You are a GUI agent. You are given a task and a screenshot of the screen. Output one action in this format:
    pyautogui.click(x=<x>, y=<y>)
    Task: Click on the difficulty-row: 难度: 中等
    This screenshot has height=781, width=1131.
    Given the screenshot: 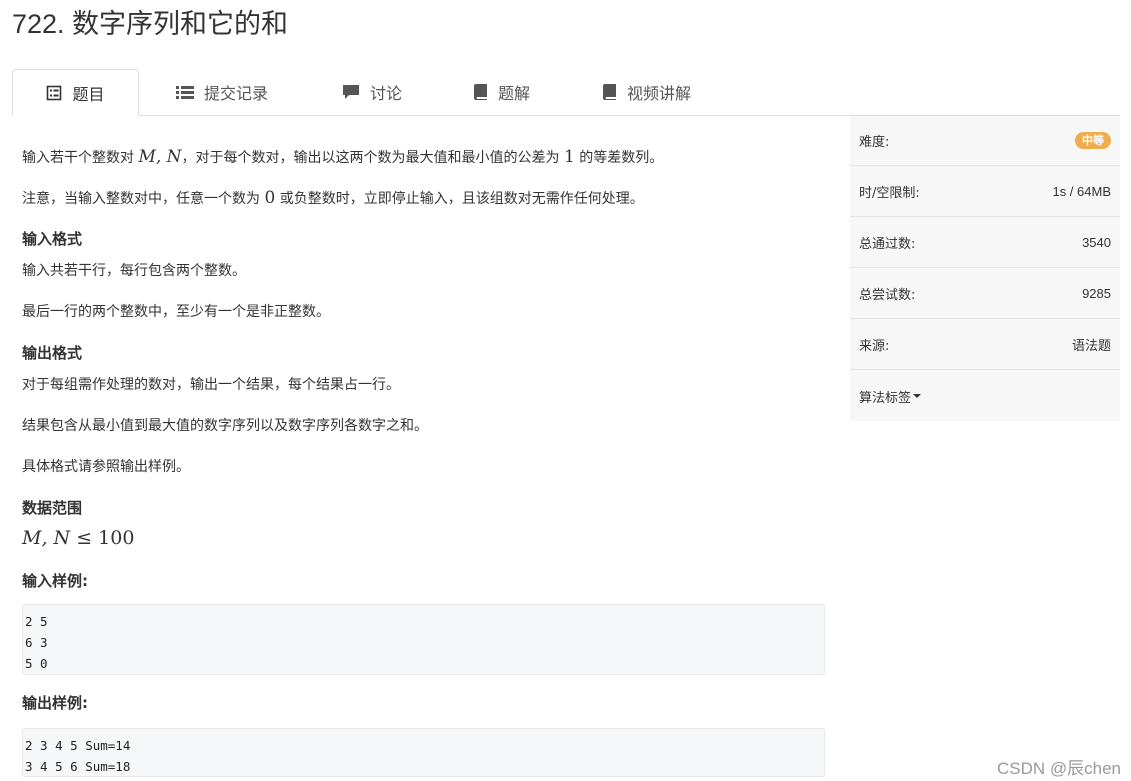 What is the action you would take?
    pyautogui.click(x=985, y=141)
    